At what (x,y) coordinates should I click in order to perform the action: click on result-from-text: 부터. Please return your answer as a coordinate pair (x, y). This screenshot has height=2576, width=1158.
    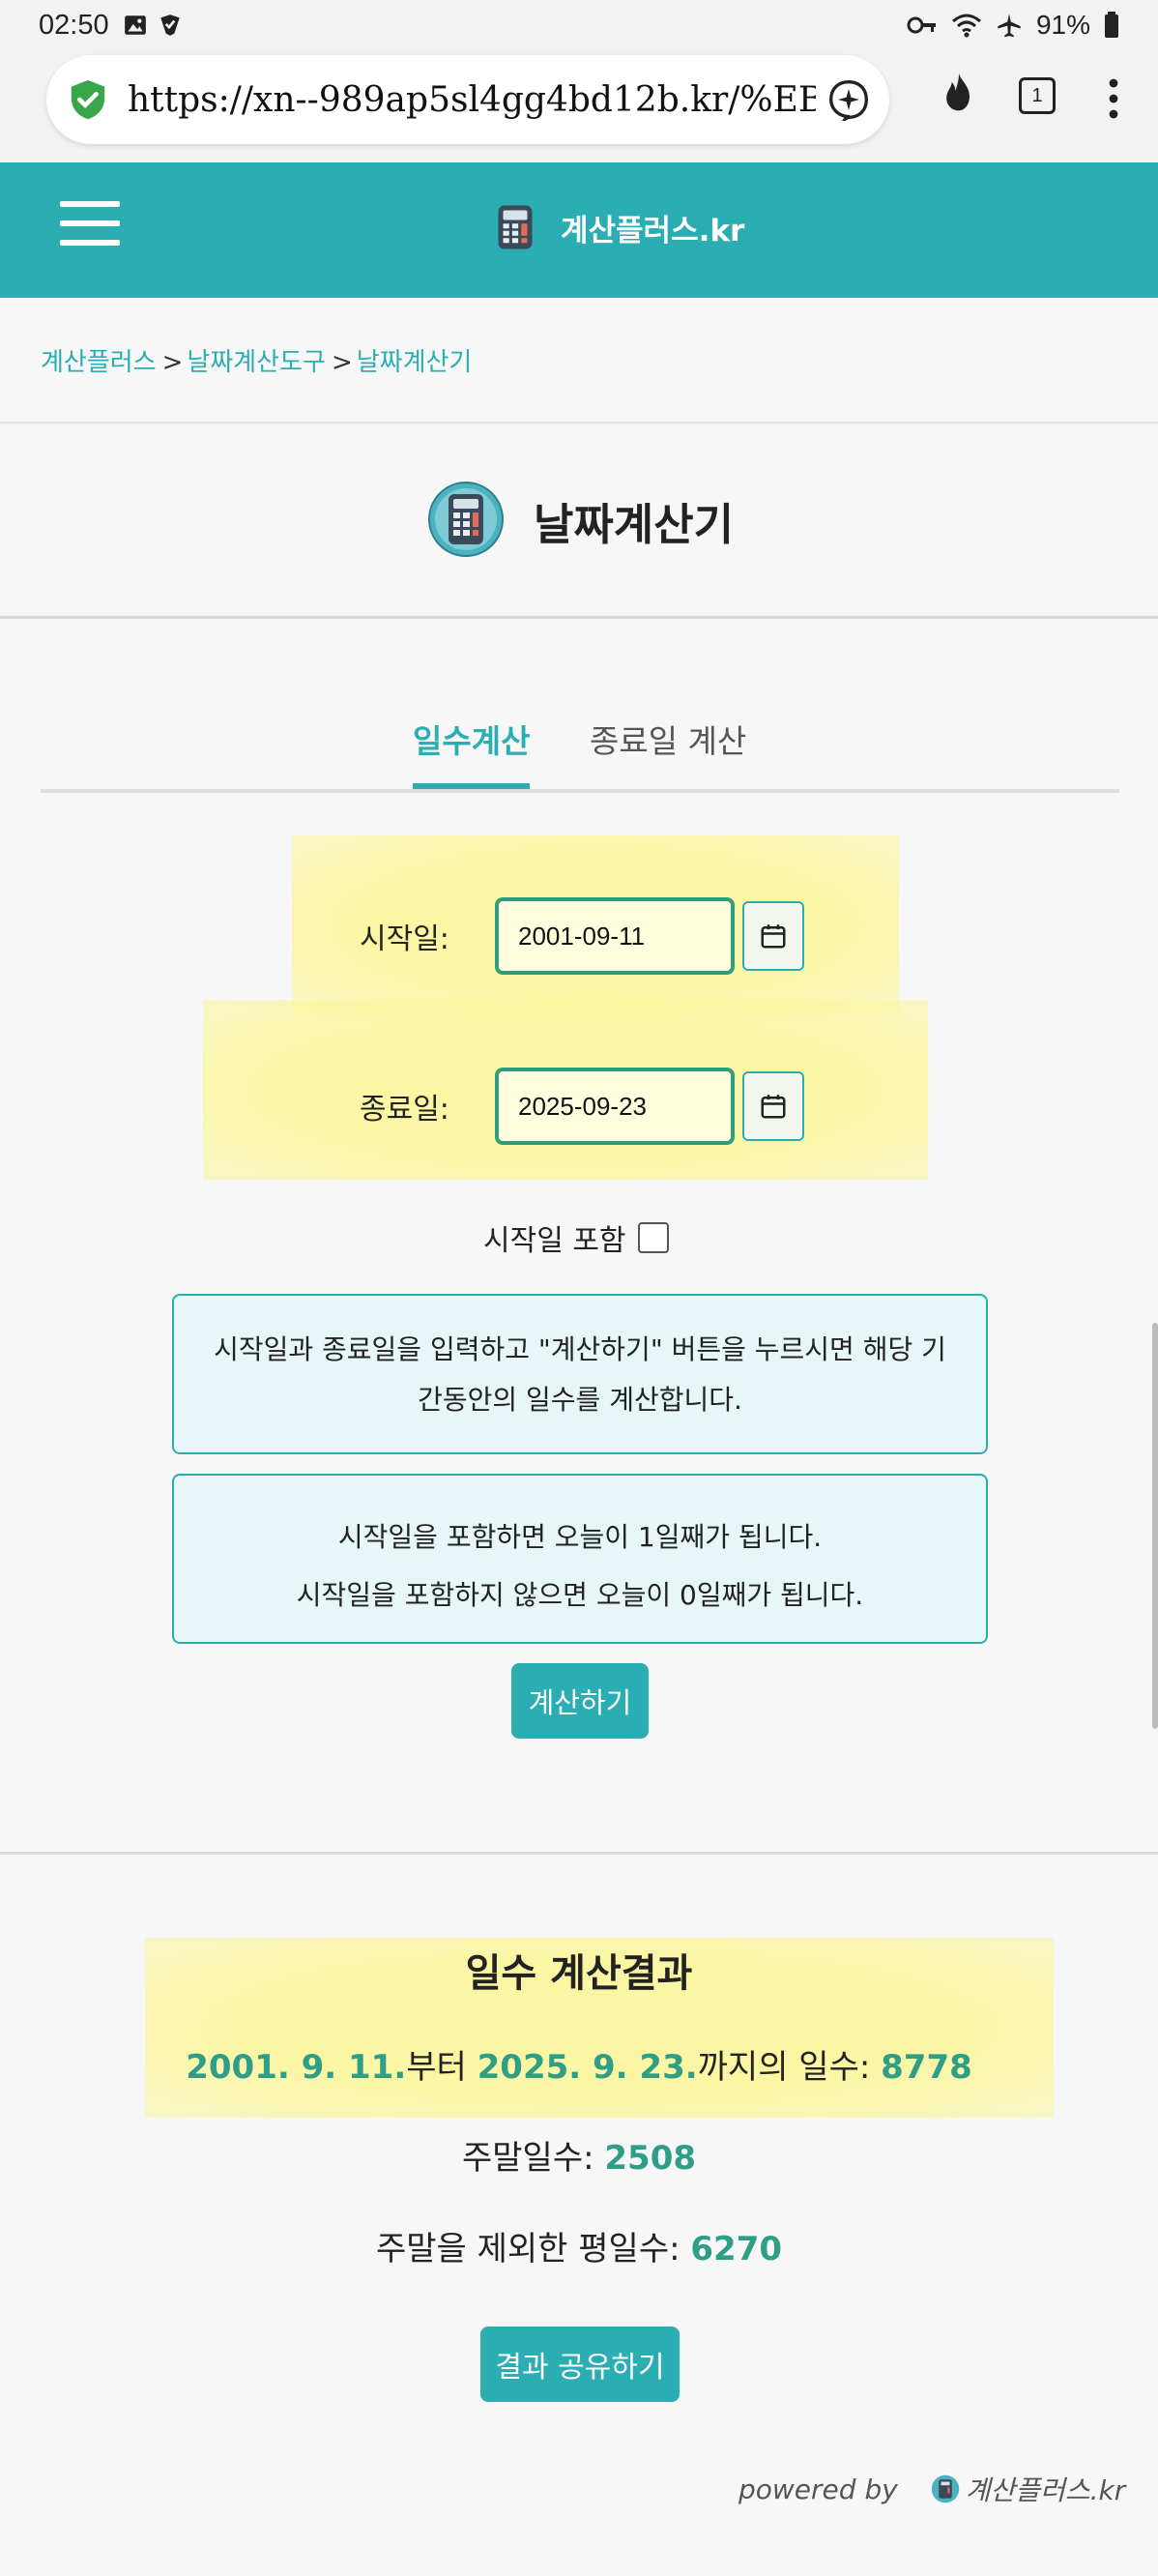
    Looking at the image, I should click on (442, 2067).